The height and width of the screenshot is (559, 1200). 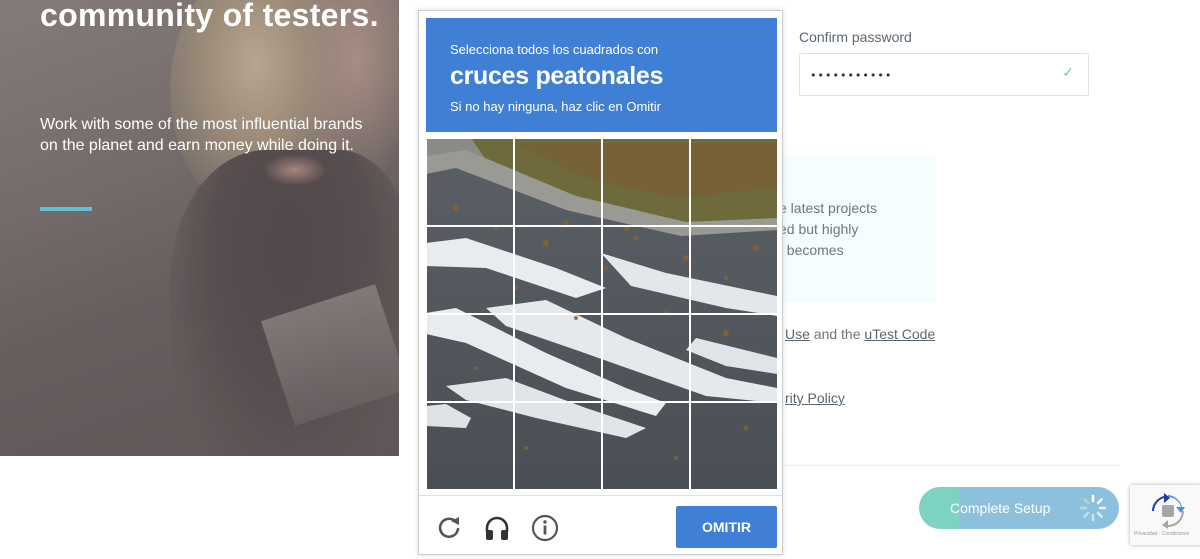 I want to click on hero-accent-bar, so click(x=66, y=209).